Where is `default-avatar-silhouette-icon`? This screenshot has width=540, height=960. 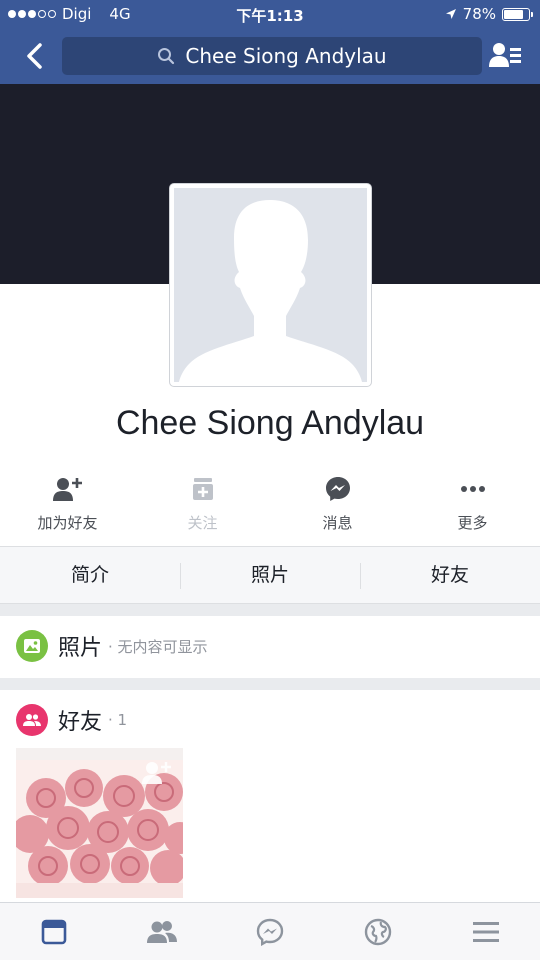 default-avatar-silhouette-icon is located at coordinates (270, 291).